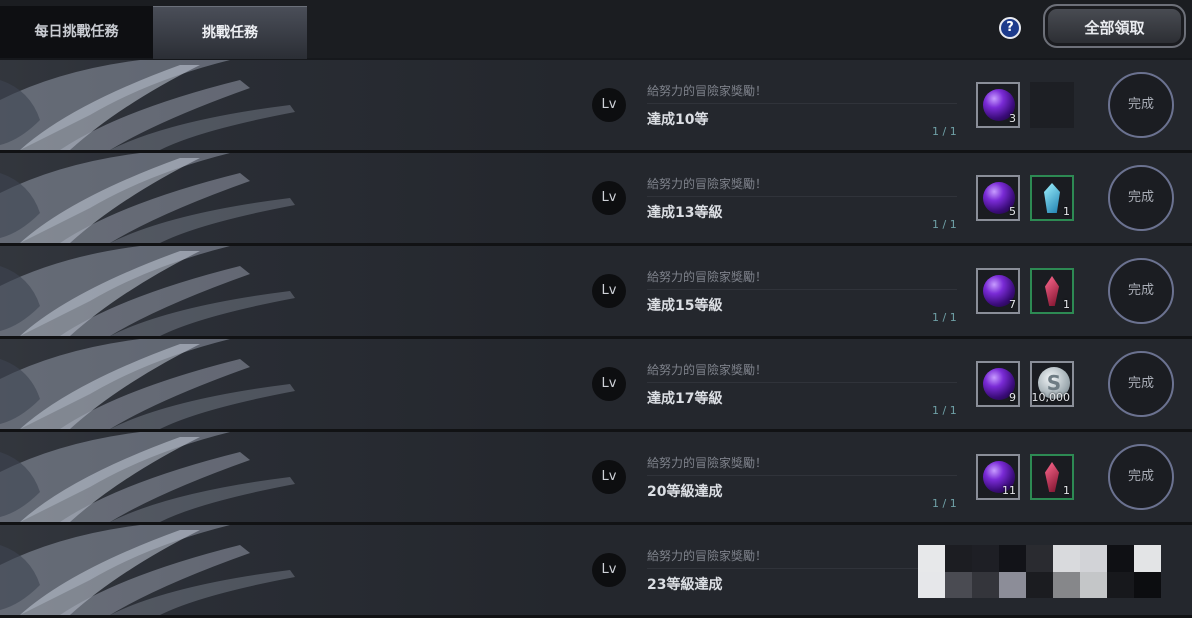 This screenshot has height=618, width=1192. I want to click on quest-title: 23等級達成, so click(685, 585).